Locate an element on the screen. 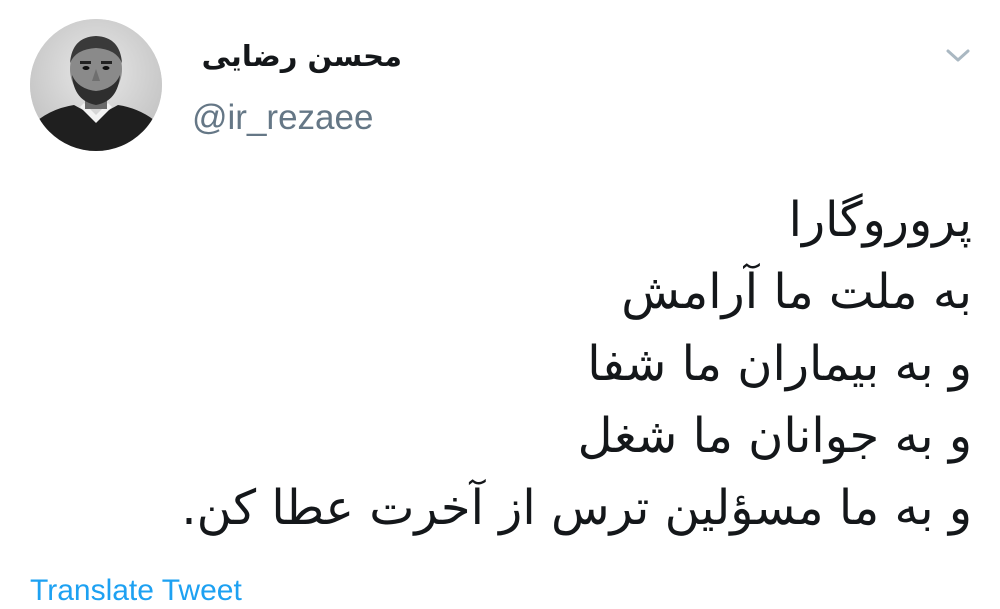 The height and width of the screenshot is (609, 1000). chevron-down-icon is located at coordinates (958, 55).